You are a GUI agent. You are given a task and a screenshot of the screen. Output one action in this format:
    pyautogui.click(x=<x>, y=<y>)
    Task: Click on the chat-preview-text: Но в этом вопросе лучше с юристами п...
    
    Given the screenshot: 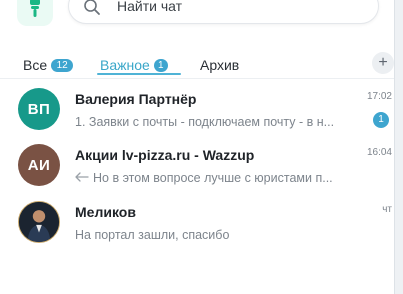 What is the action you would take?
    pyautogui.click(x=213, y=178)
    